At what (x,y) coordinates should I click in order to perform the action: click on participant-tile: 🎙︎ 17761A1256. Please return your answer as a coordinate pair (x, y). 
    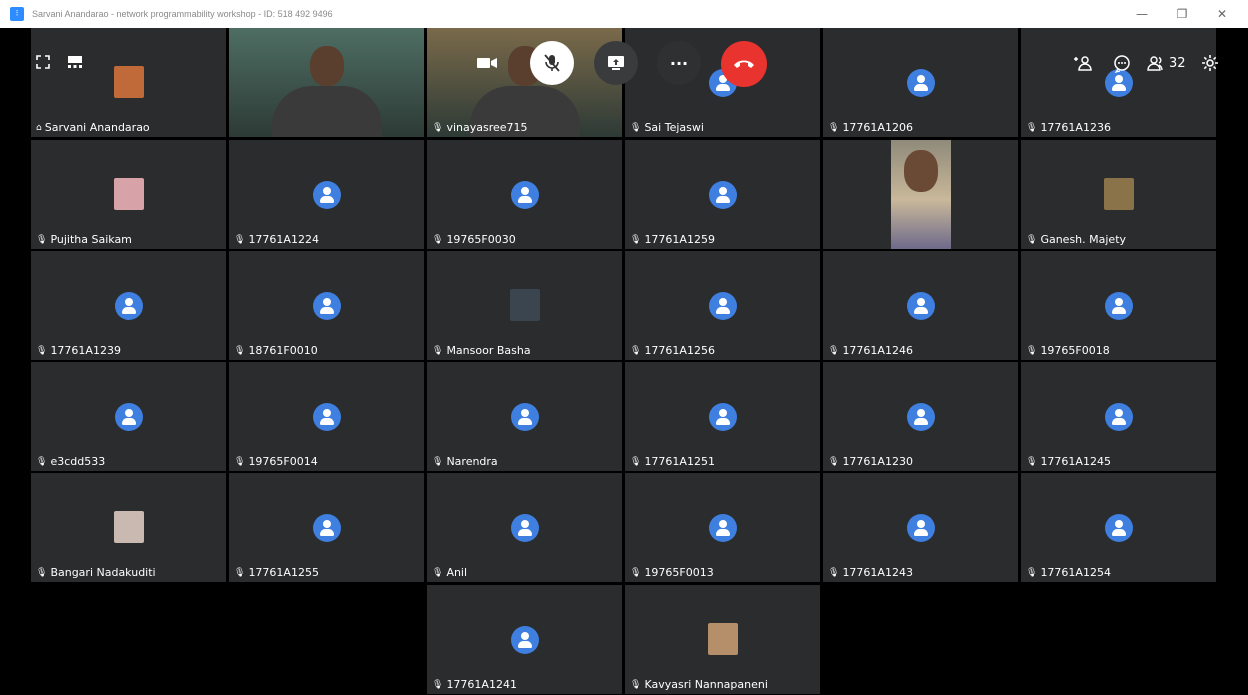
    Looking at the image, I should click on (722, 305).